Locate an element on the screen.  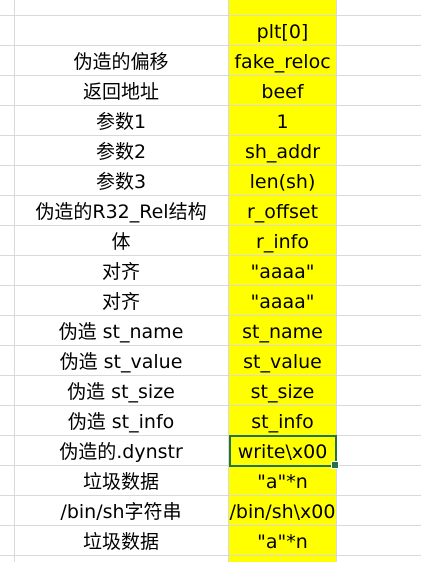
cell-value: /bin/sh\x00 is located at coordinates (282, 512).